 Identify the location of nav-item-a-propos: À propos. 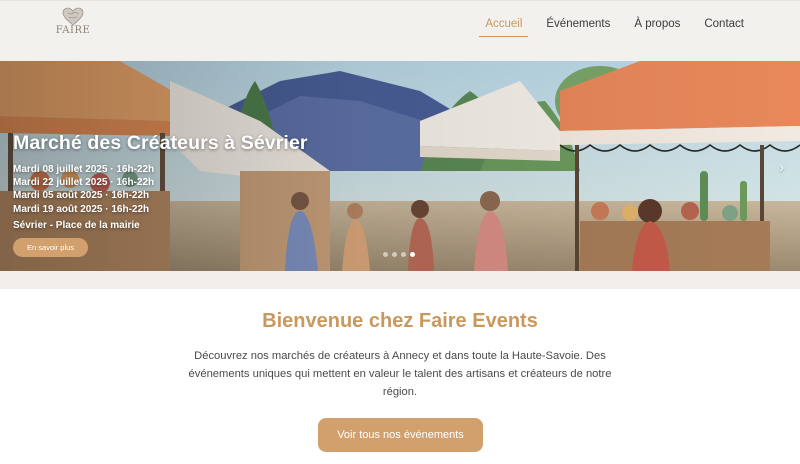
(657, 27).